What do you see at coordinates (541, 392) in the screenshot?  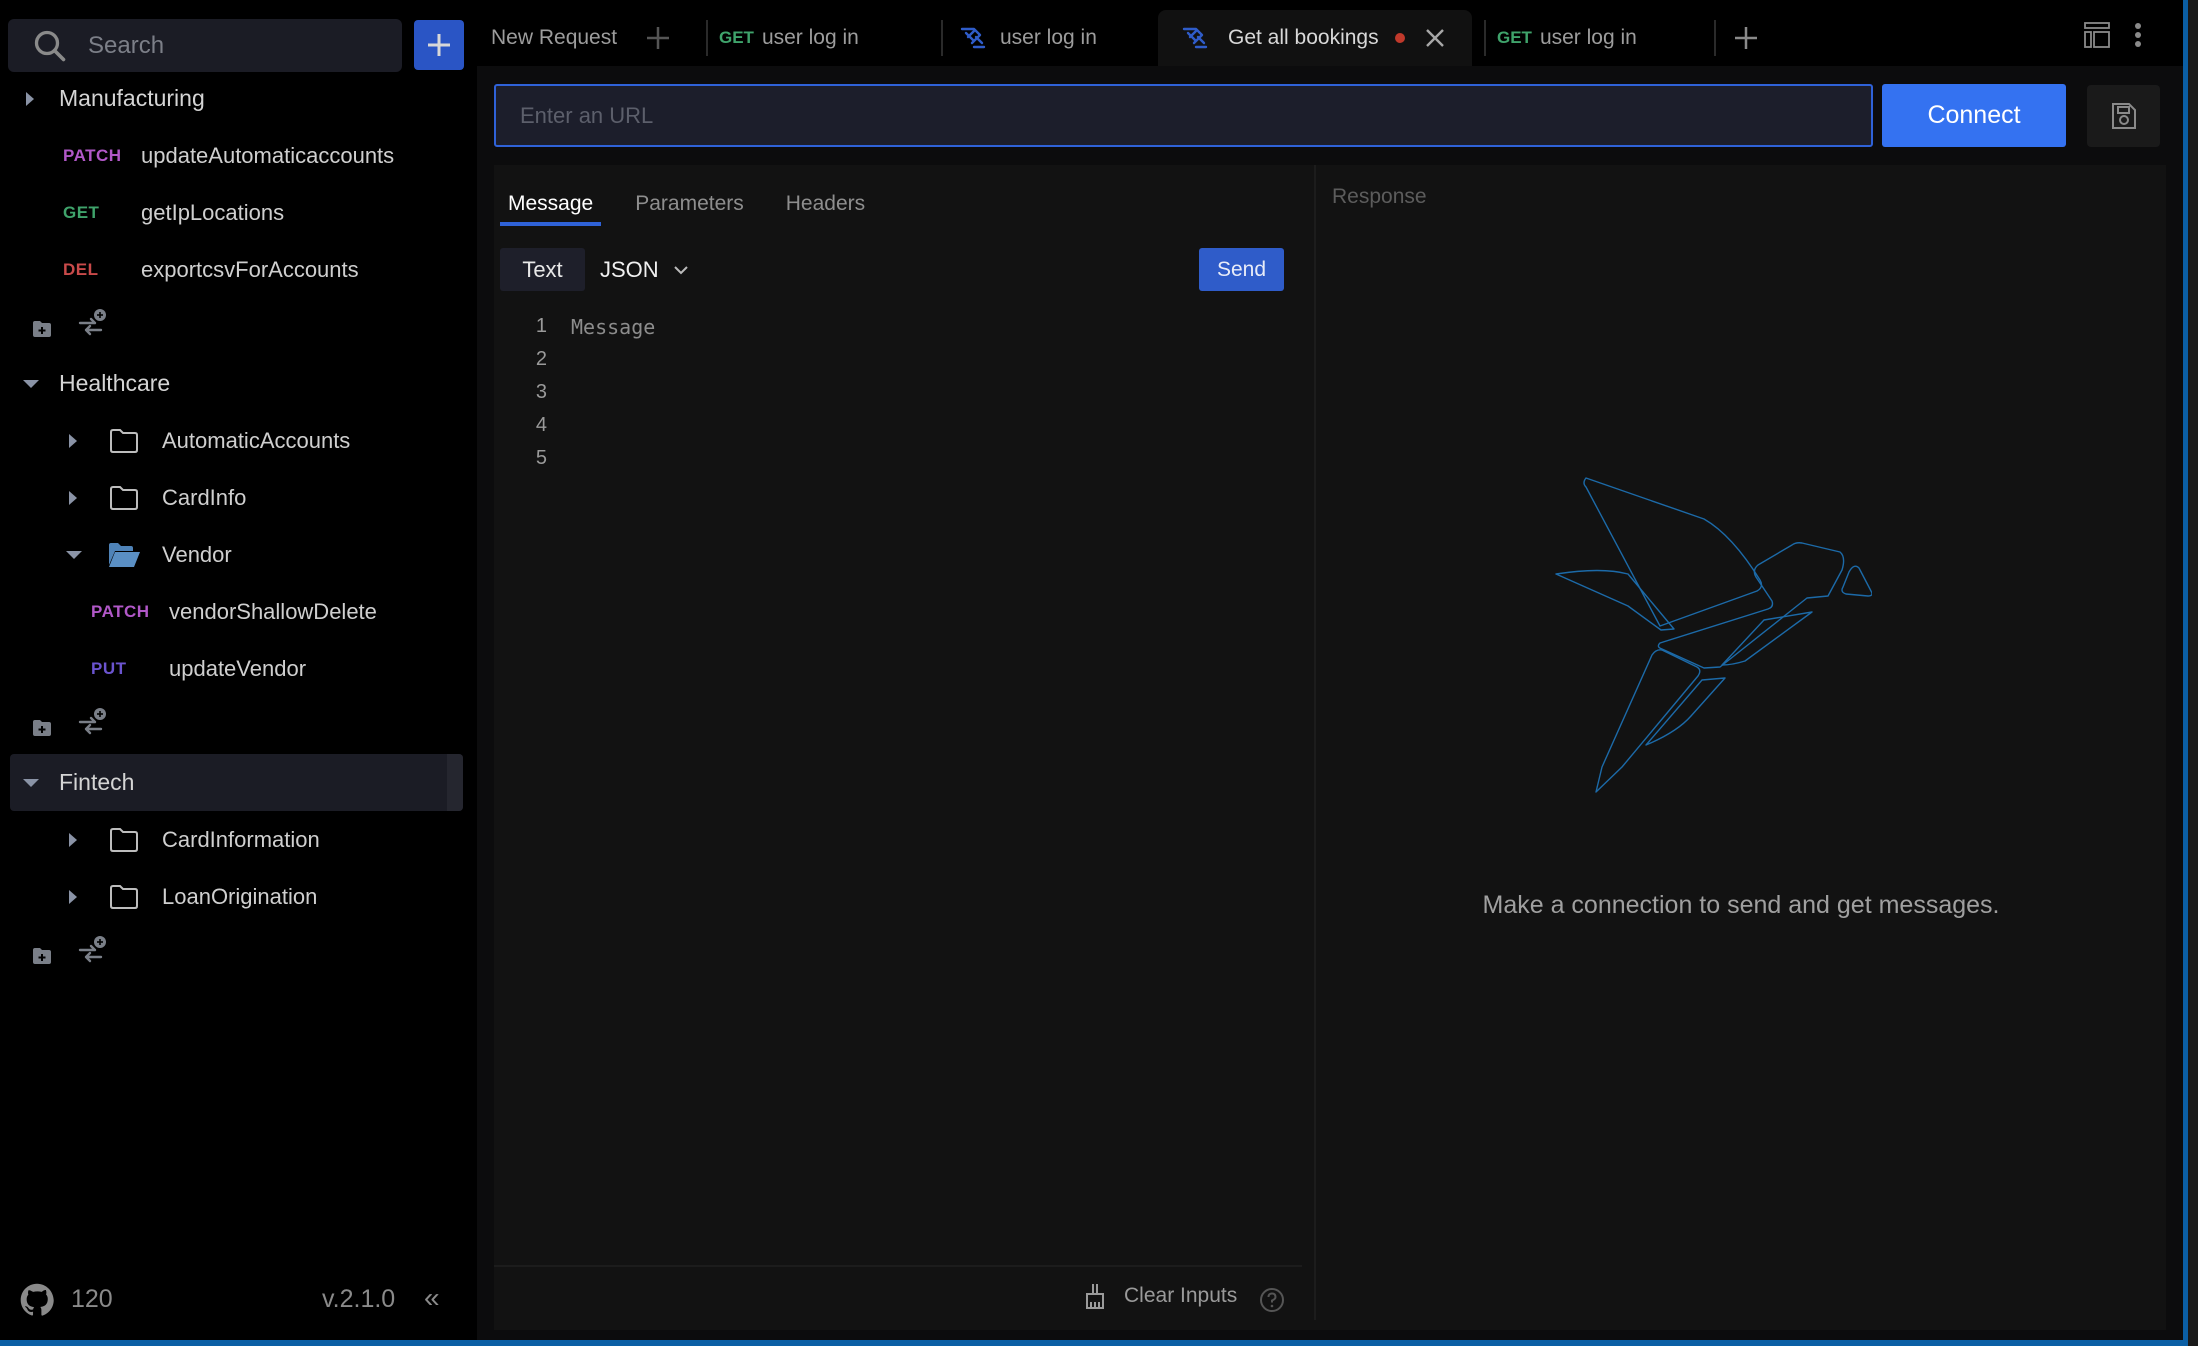 I see `line-number: 3` at bounding box center [541, 392].